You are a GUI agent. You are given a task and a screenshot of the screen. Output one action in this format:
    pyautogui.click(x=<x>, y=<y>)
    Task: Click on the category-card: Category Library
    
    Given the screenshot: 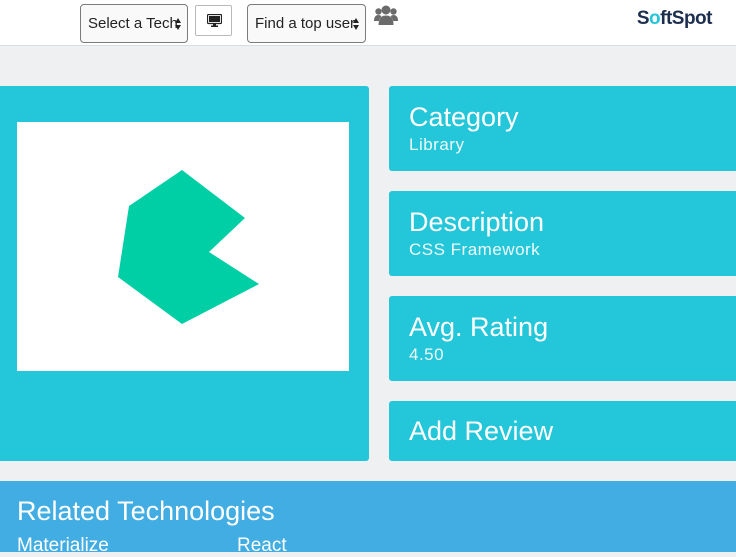 What is the action you would take?
    pyautogui.click(x=562, y=128)
    